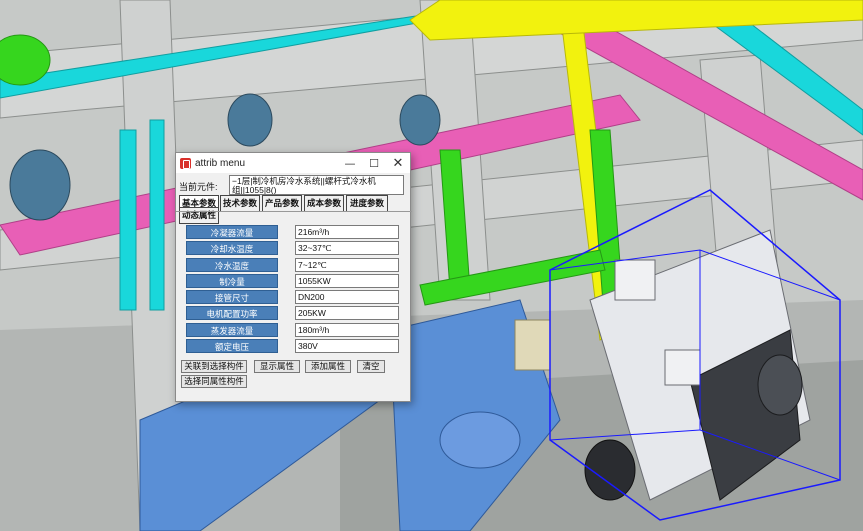  What do you see at coordinates (294, 211) in the screenshot?
I see `tab-divider` at bounding box center [294, 211].